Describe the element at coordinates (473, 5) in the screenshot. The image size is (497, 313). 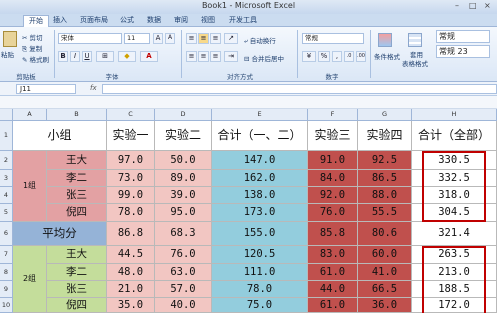
I see `maximize-button: □` at that location.